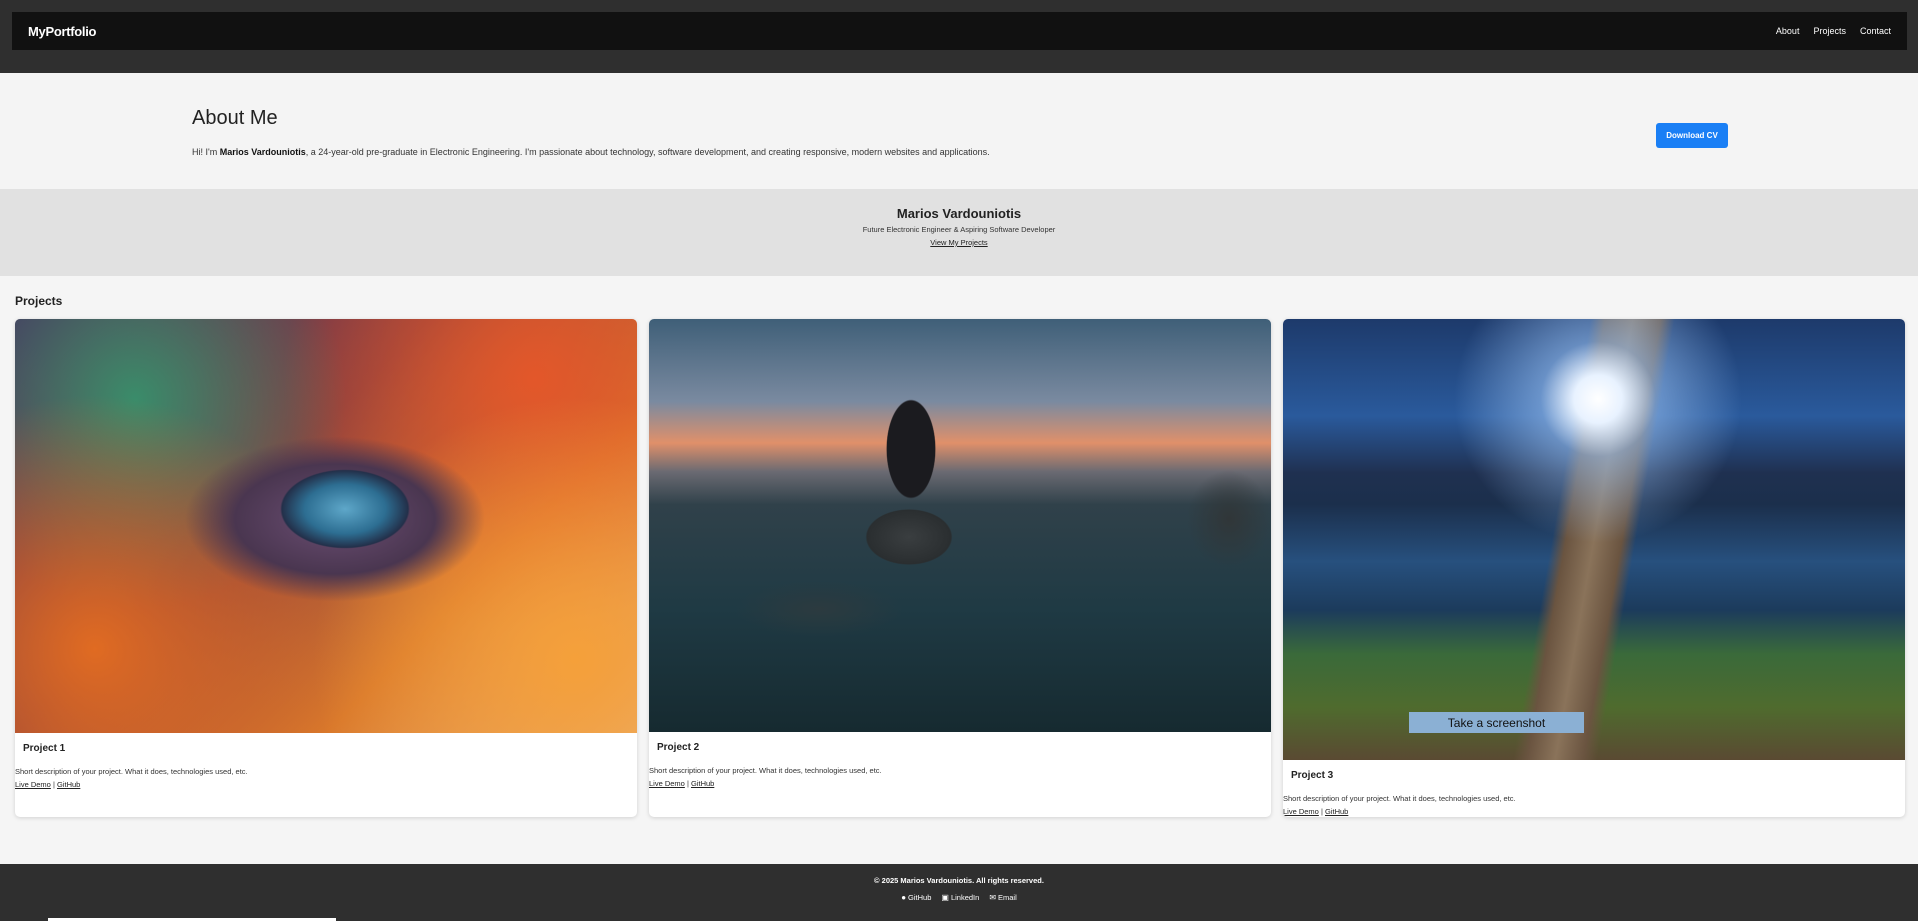  I want to click on project-2-live-demo-link: Live Demo, so click(667, 783).